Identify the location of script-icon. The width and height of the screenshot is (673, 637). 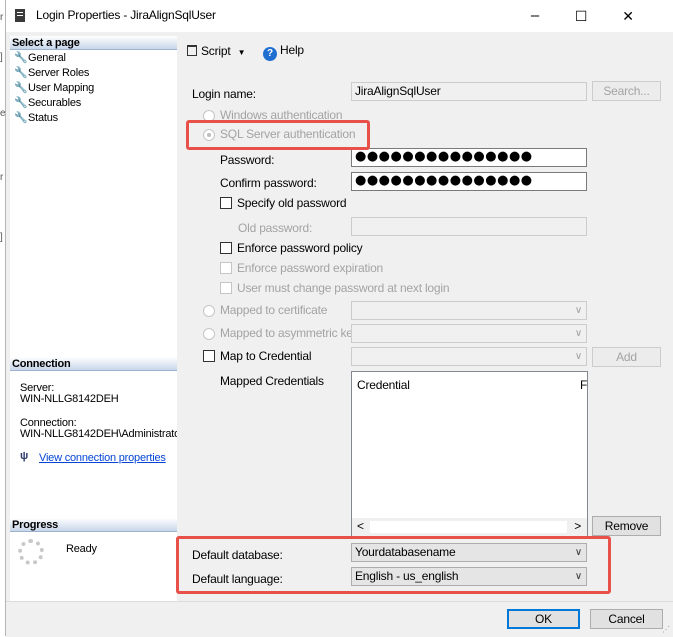
(192, 50).